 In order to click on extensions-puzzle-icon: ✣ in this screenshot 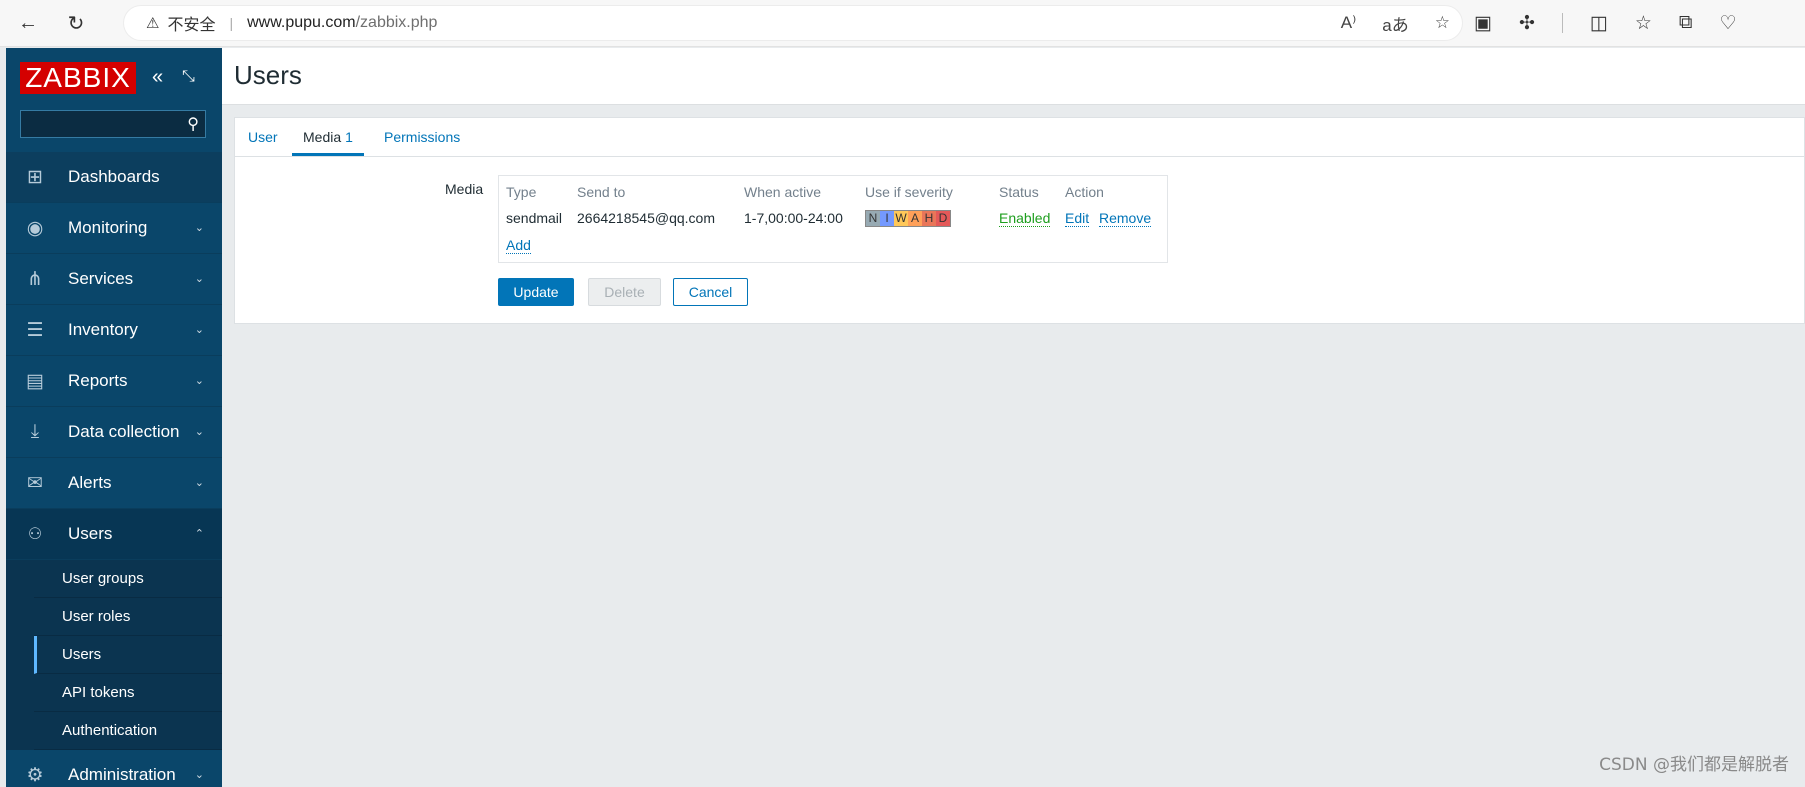, I will do `click(1527, 23)`.